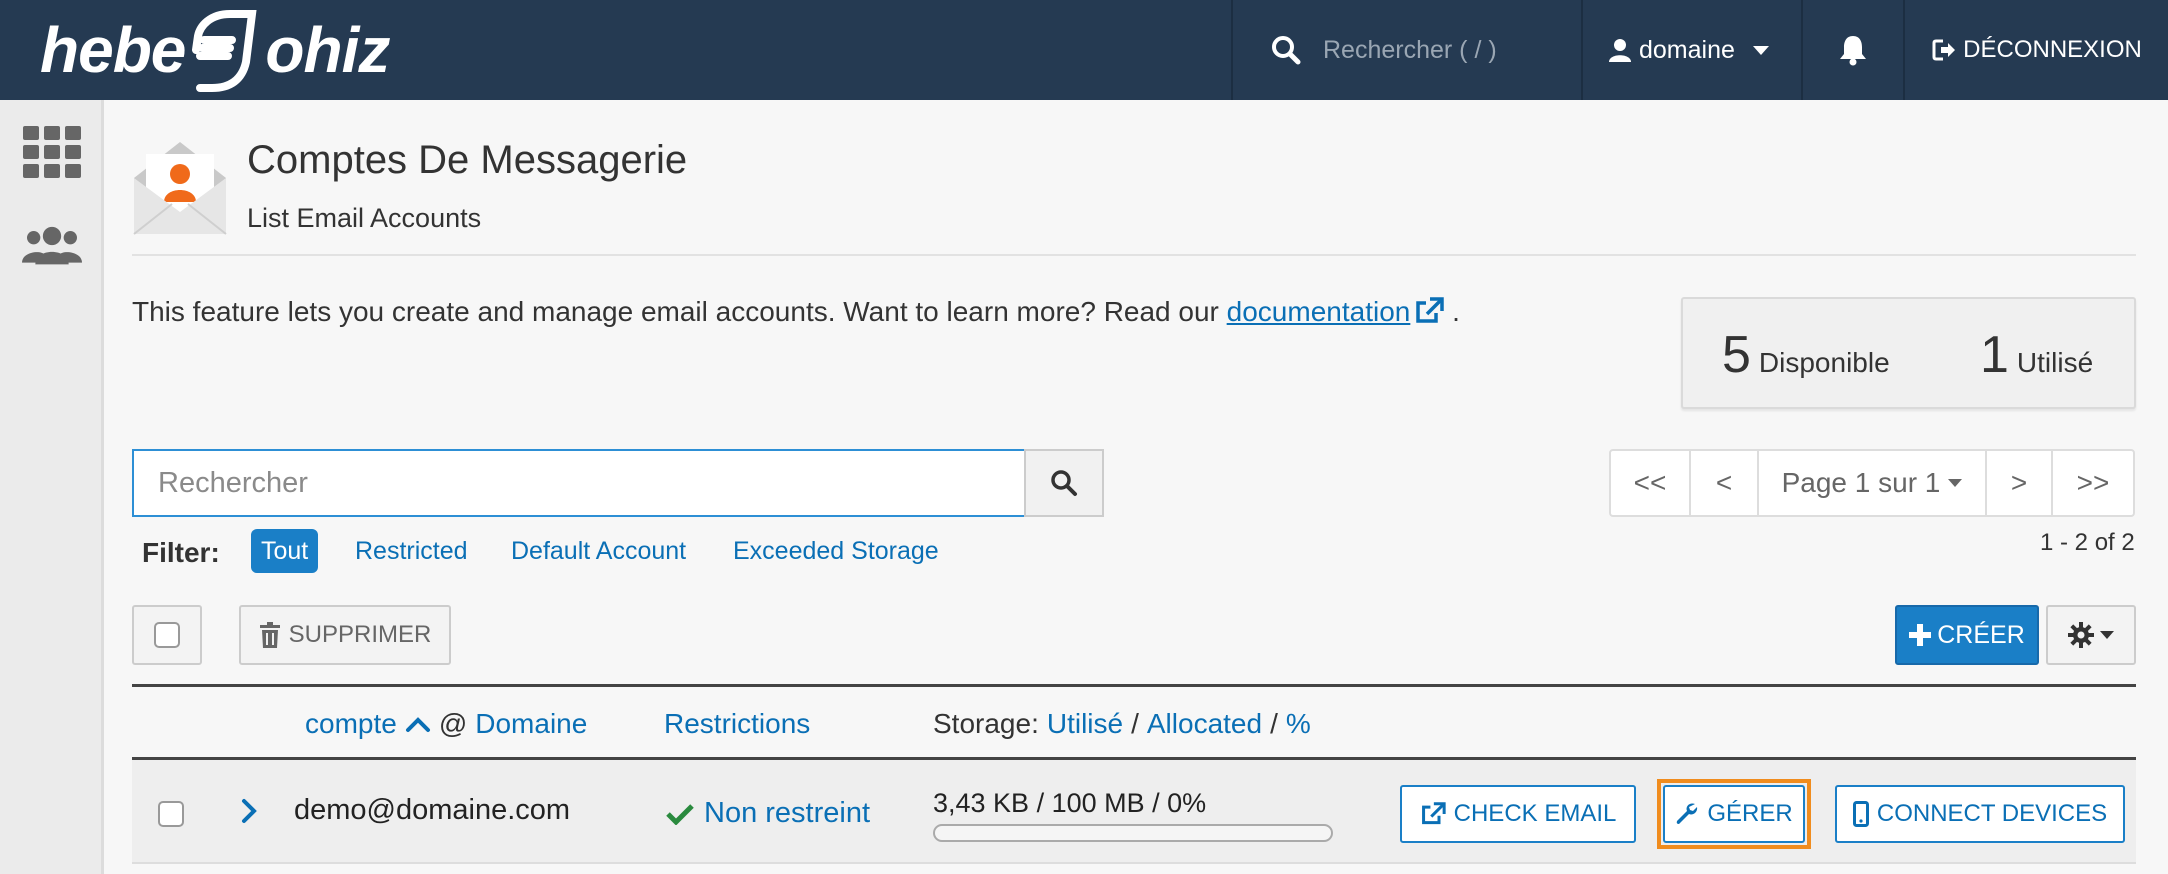  I want to click on delete-button: SUPPRIMER, so click(345, 635).